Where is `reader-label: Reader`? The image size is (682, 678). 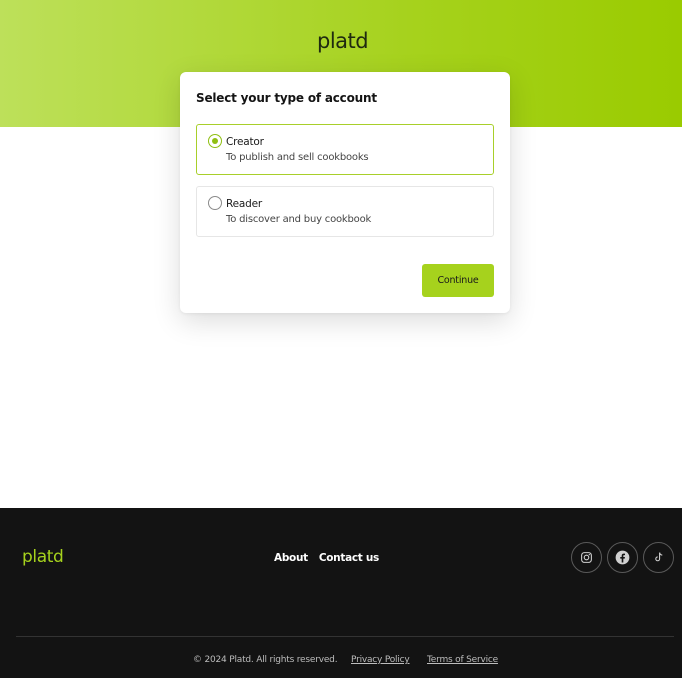 reader-label: Reader is located at coordinates (244, 204).